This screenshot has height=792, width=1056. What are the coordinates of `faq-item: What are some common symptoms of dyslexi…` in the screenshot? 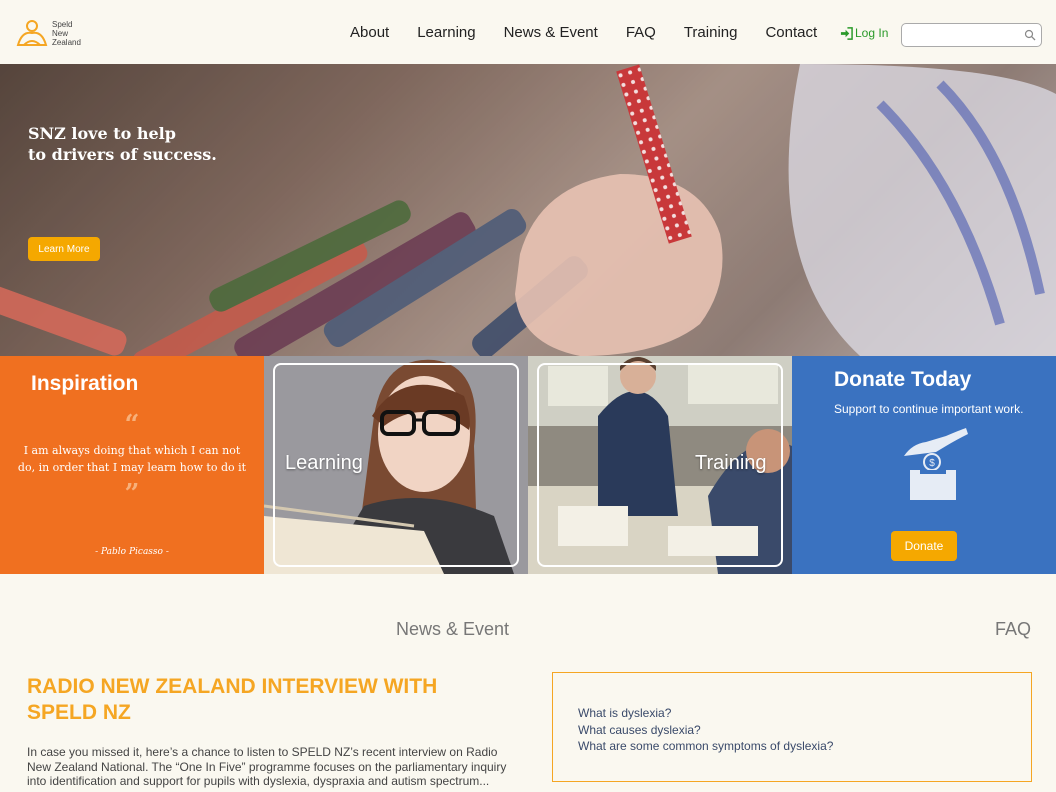 It's located at (705, 746).